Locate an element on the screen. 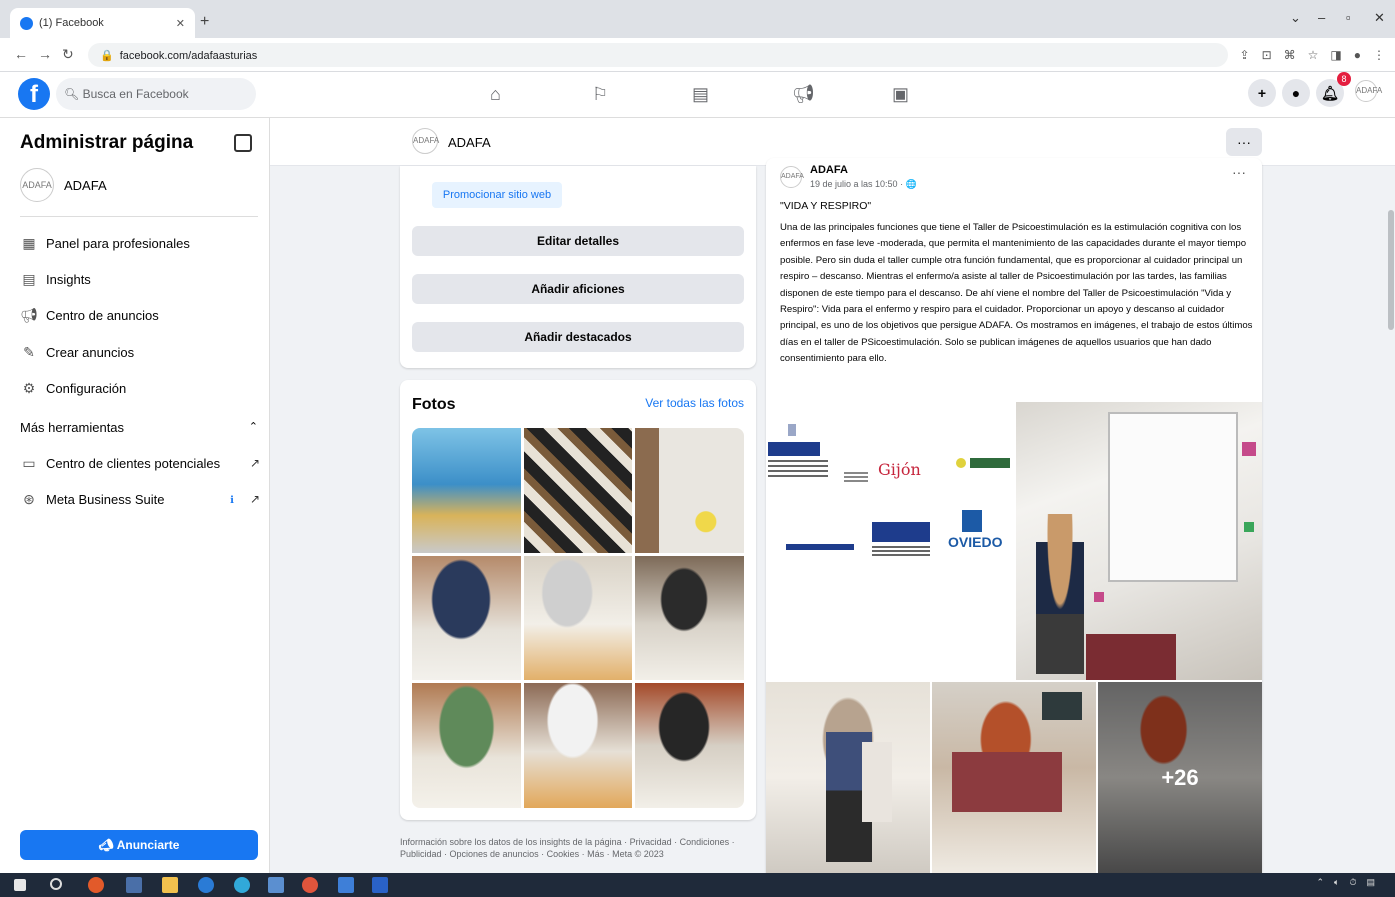  bookmark-star-icon: ☆ is located at coordinates (1313, 55).